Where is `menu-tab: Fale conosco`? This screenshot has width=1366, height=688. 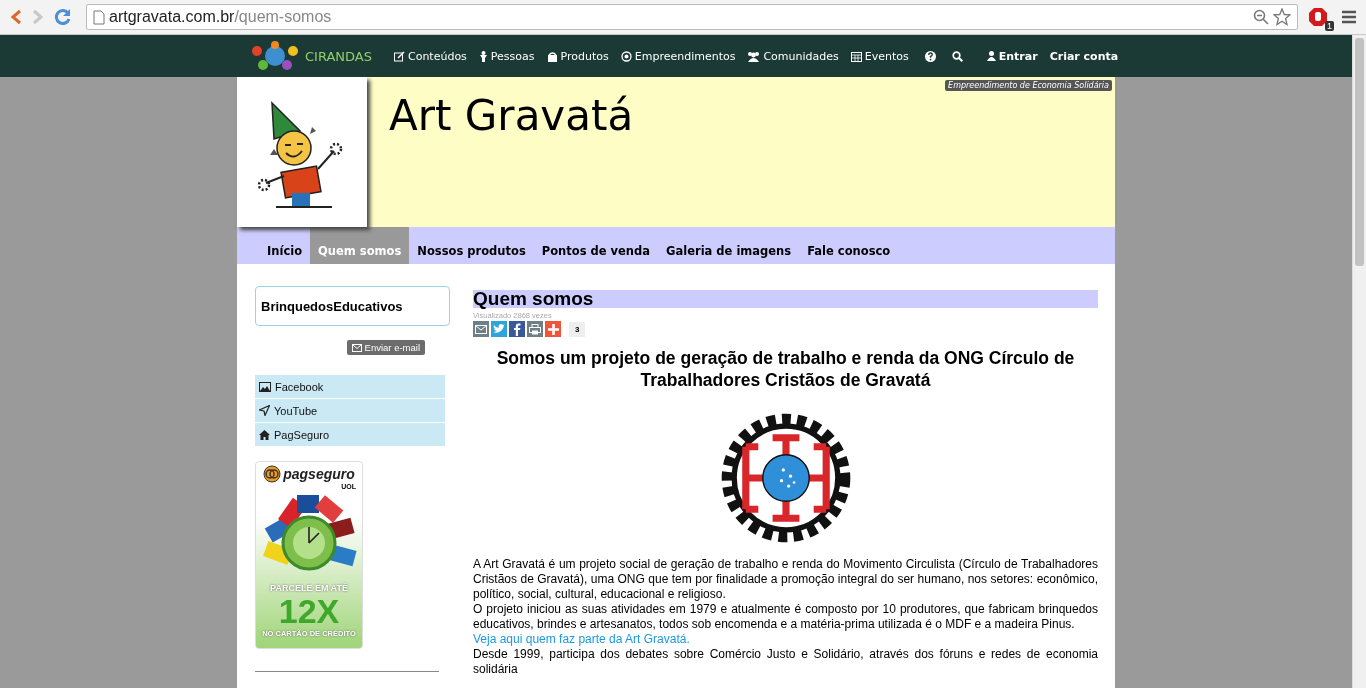
menu-tab: Fale conosco is located at coordinates (849, 251).